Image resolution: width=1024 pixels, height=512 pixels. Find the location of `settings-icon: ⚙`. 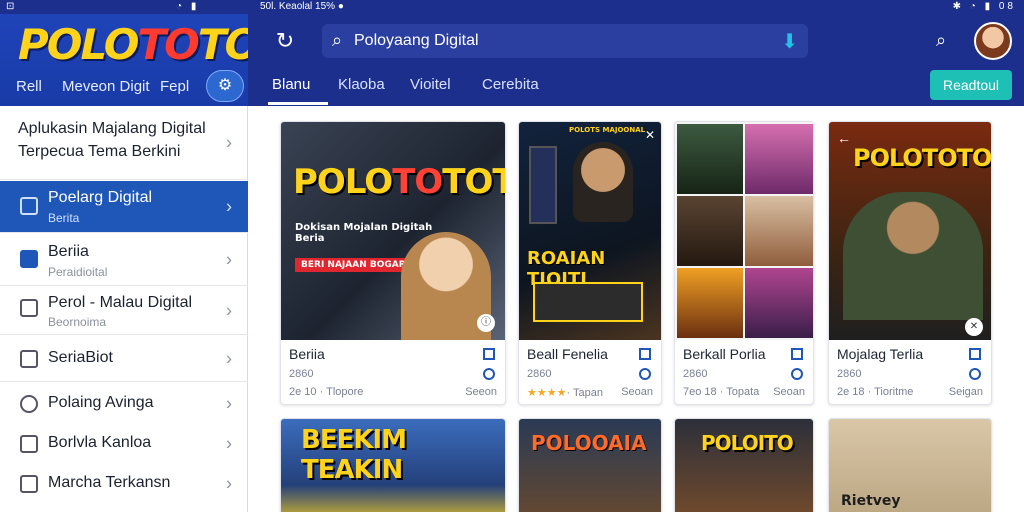

settings-icon: ⚙ is located at coordinates (225, 85).